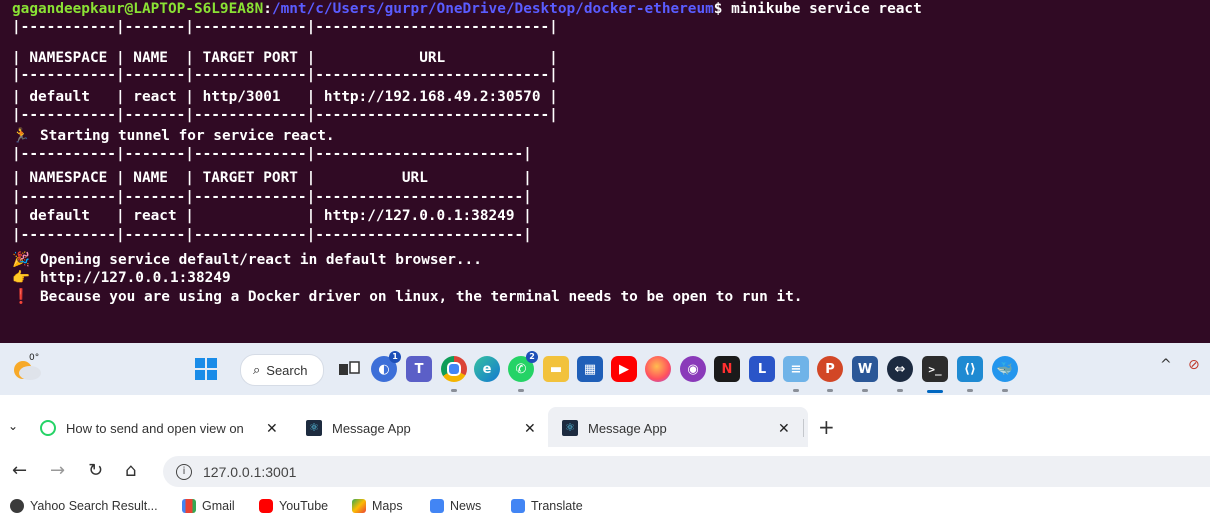  What do you see at coordinates (130, 470) in the screenshot?
I see `home-icon: ⌂` at bounding box center [130, 470].